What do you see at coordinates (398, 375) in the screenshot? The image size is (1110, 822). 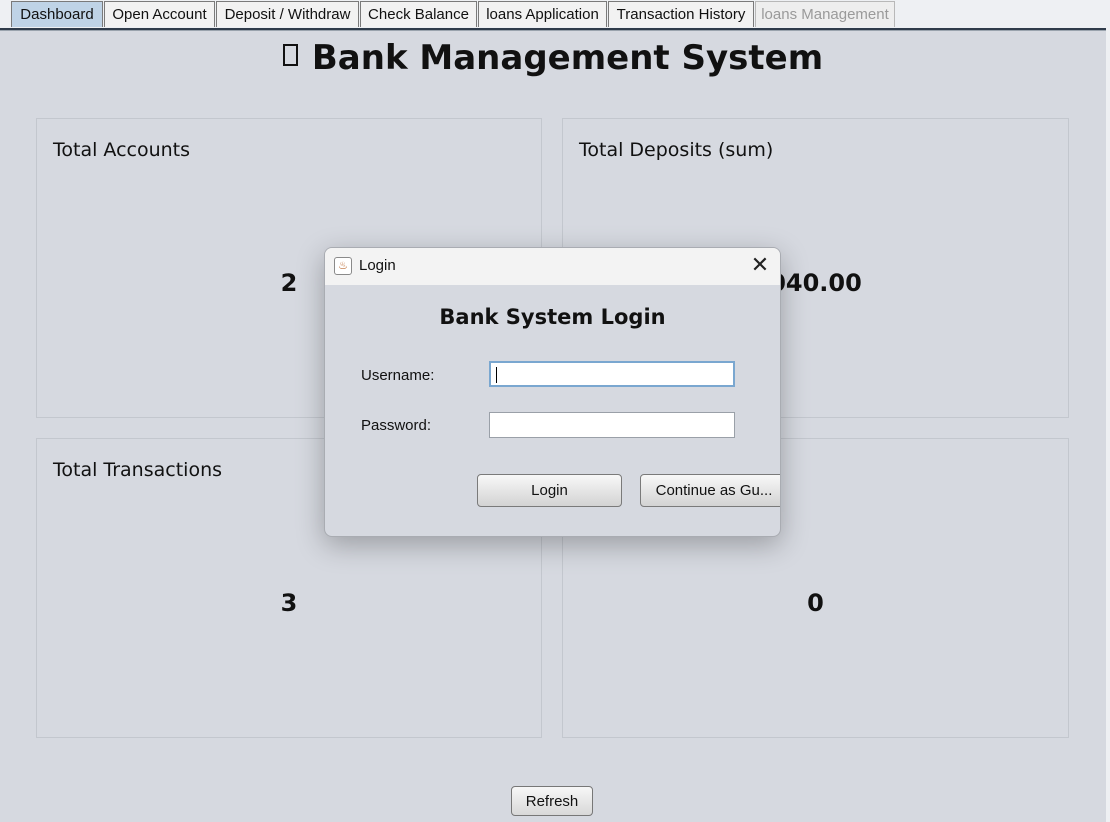 I see `username-label: Username:` at bounding box center [398, 375].